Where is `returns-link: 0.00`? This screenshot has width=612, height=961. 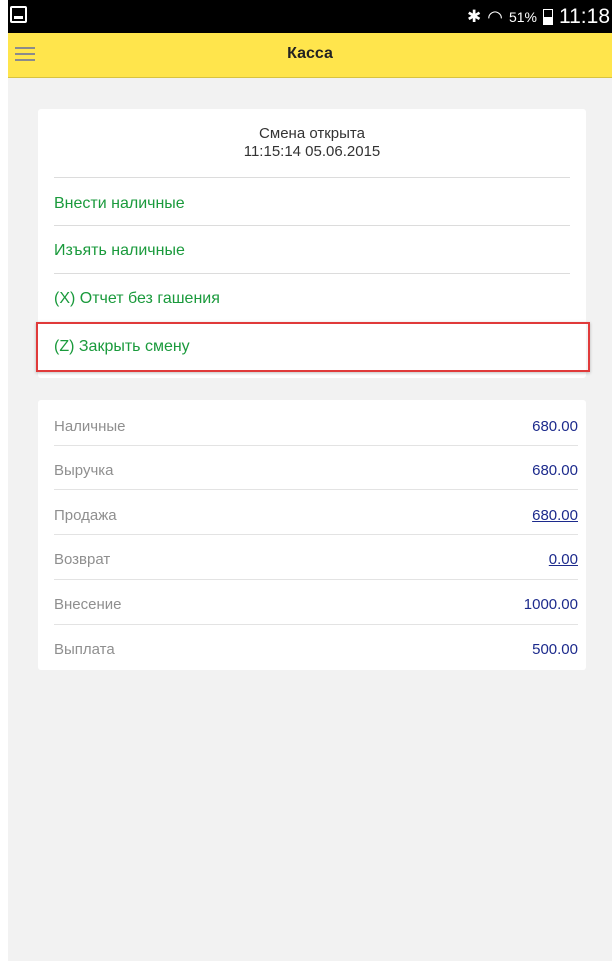 returns-link: 0.00 is located at coordinates (563, 559).